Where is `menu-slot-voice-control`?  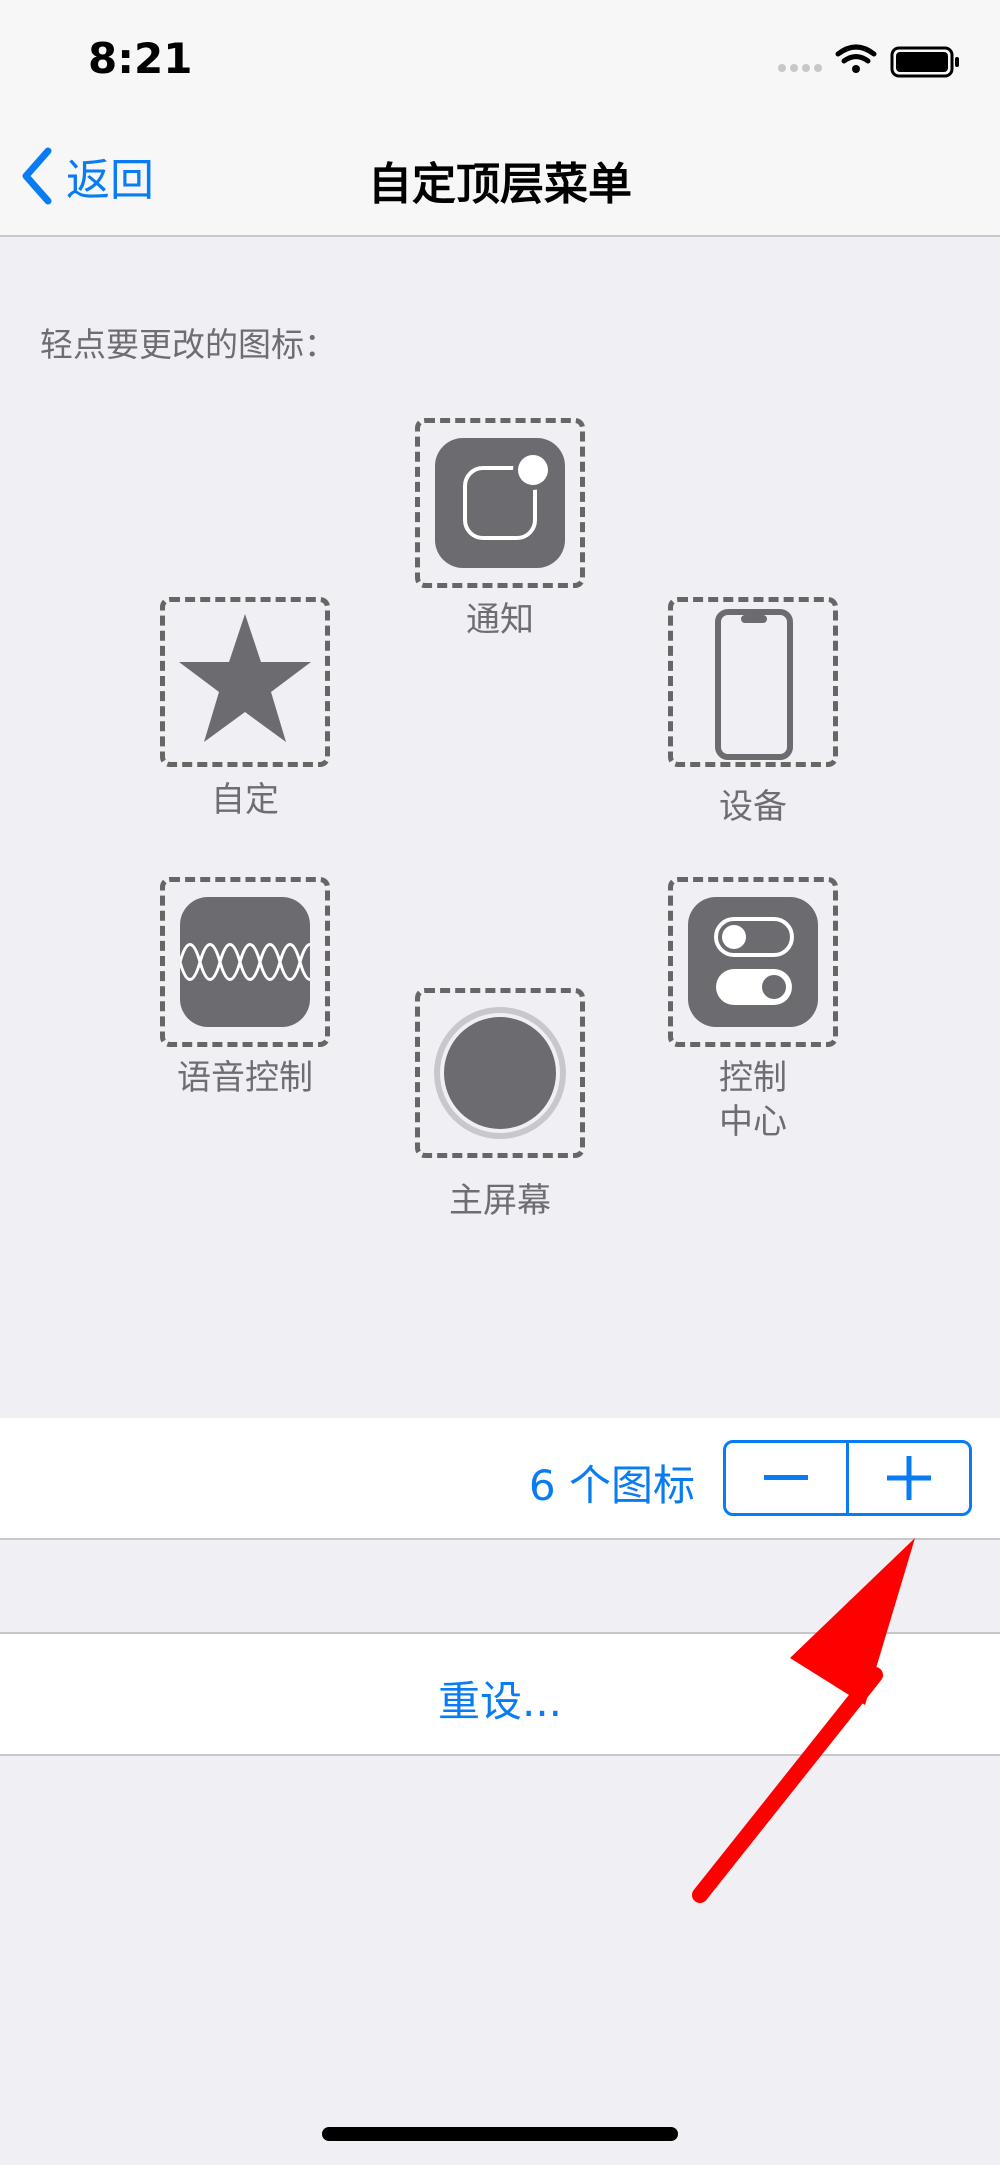
menu-slot-voice-control is located at coordinates (245, 962).